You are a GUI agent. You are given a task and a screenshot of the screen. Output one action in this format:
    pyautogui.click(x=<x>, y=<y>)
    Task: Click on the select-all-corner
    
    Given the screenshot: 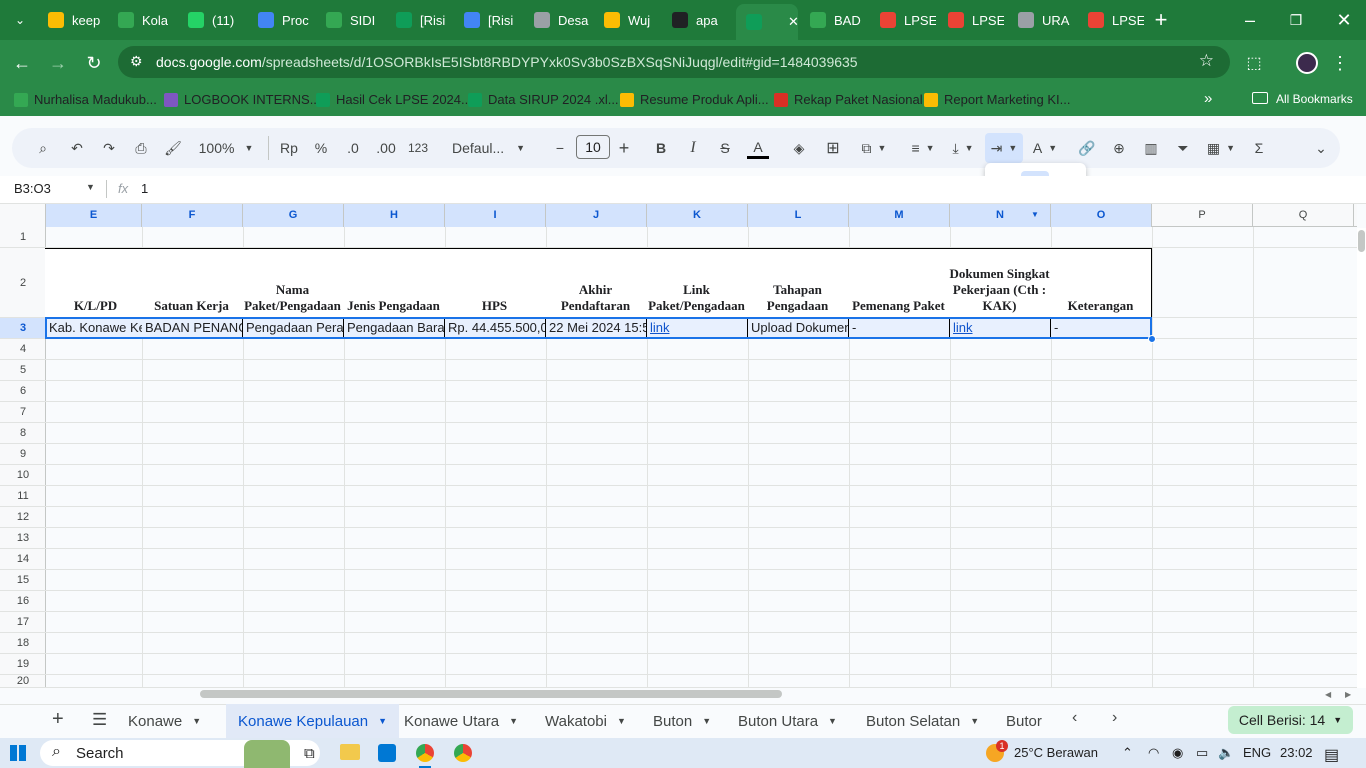 What is the action you would take?
    pyautogui.click(x=23, y=215)
    